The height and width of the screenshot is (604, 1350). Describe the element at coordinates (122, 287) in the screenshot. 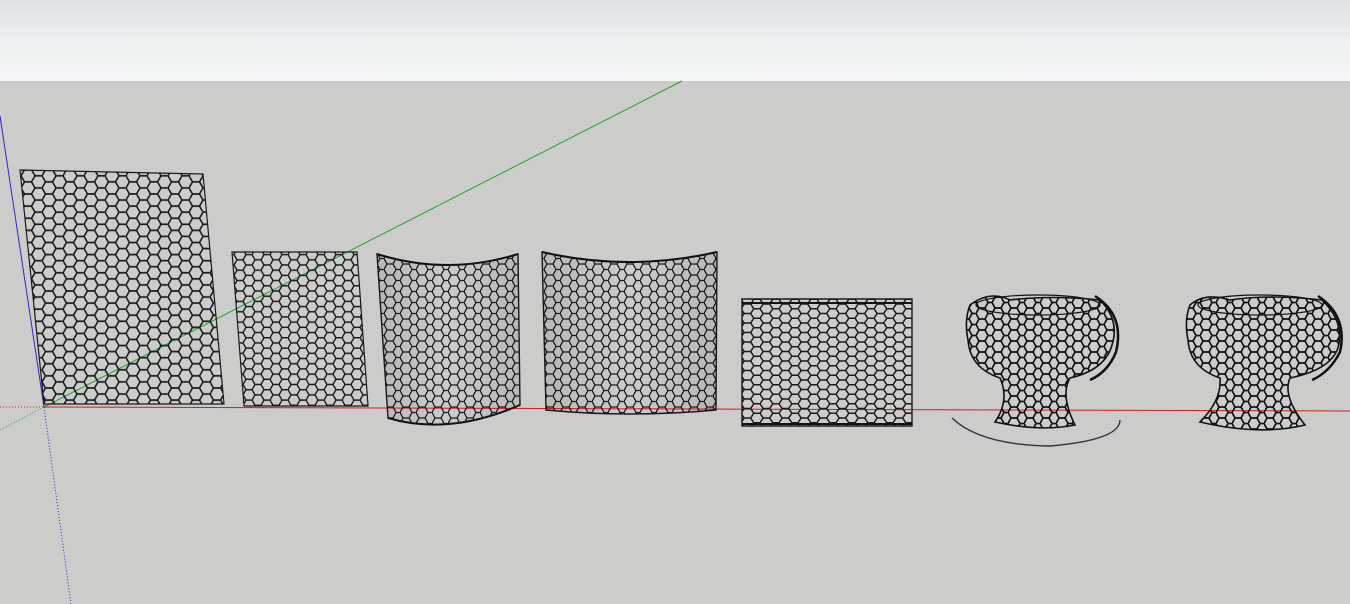

I see `model-flat-sheet-large` at that location.